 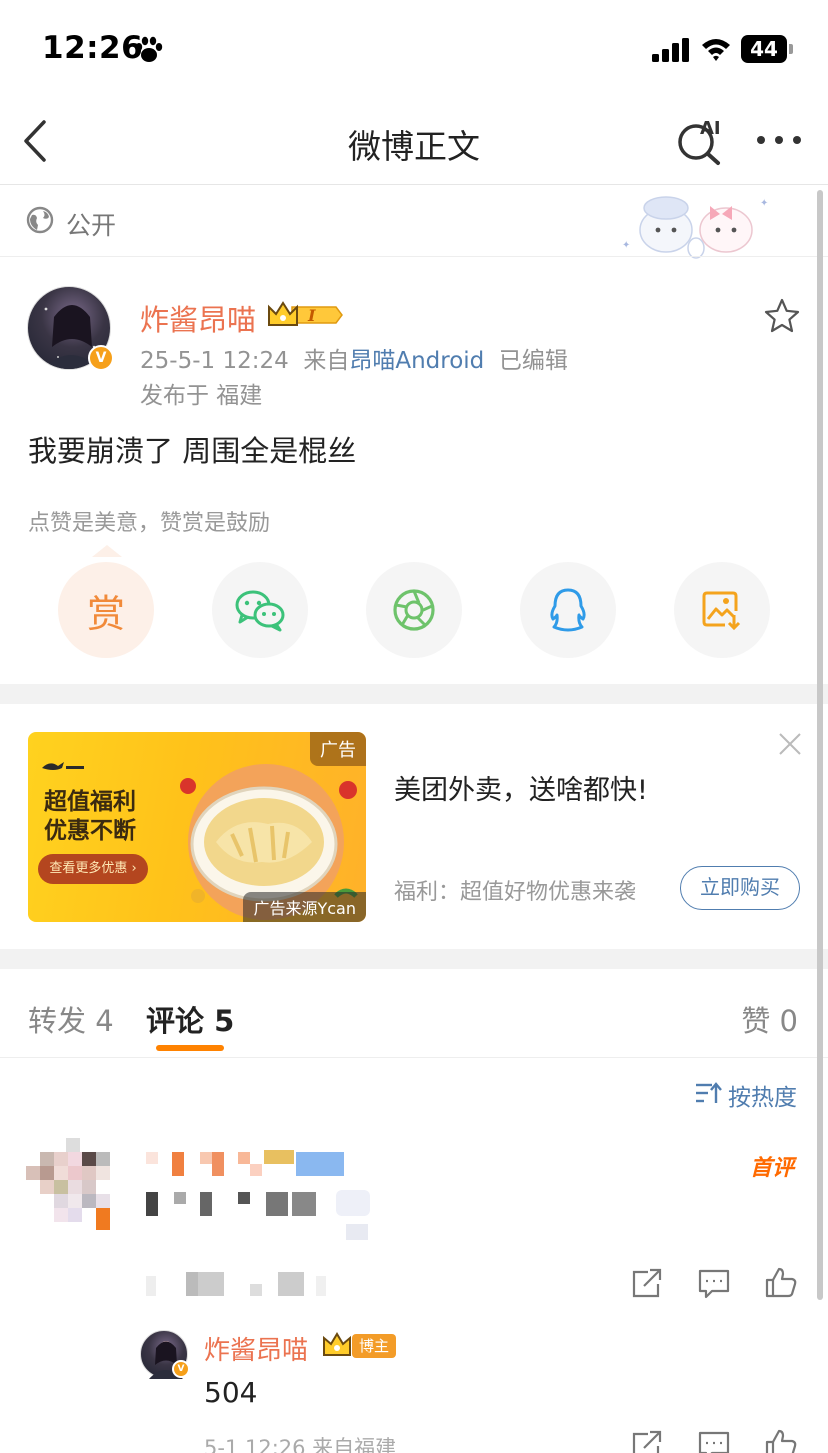 What do you see at coordinates (192, 451) in the screenshot?
I see `post-text: 我要崩溃了 周围全是棍丝` at bounding box center [192, 451].